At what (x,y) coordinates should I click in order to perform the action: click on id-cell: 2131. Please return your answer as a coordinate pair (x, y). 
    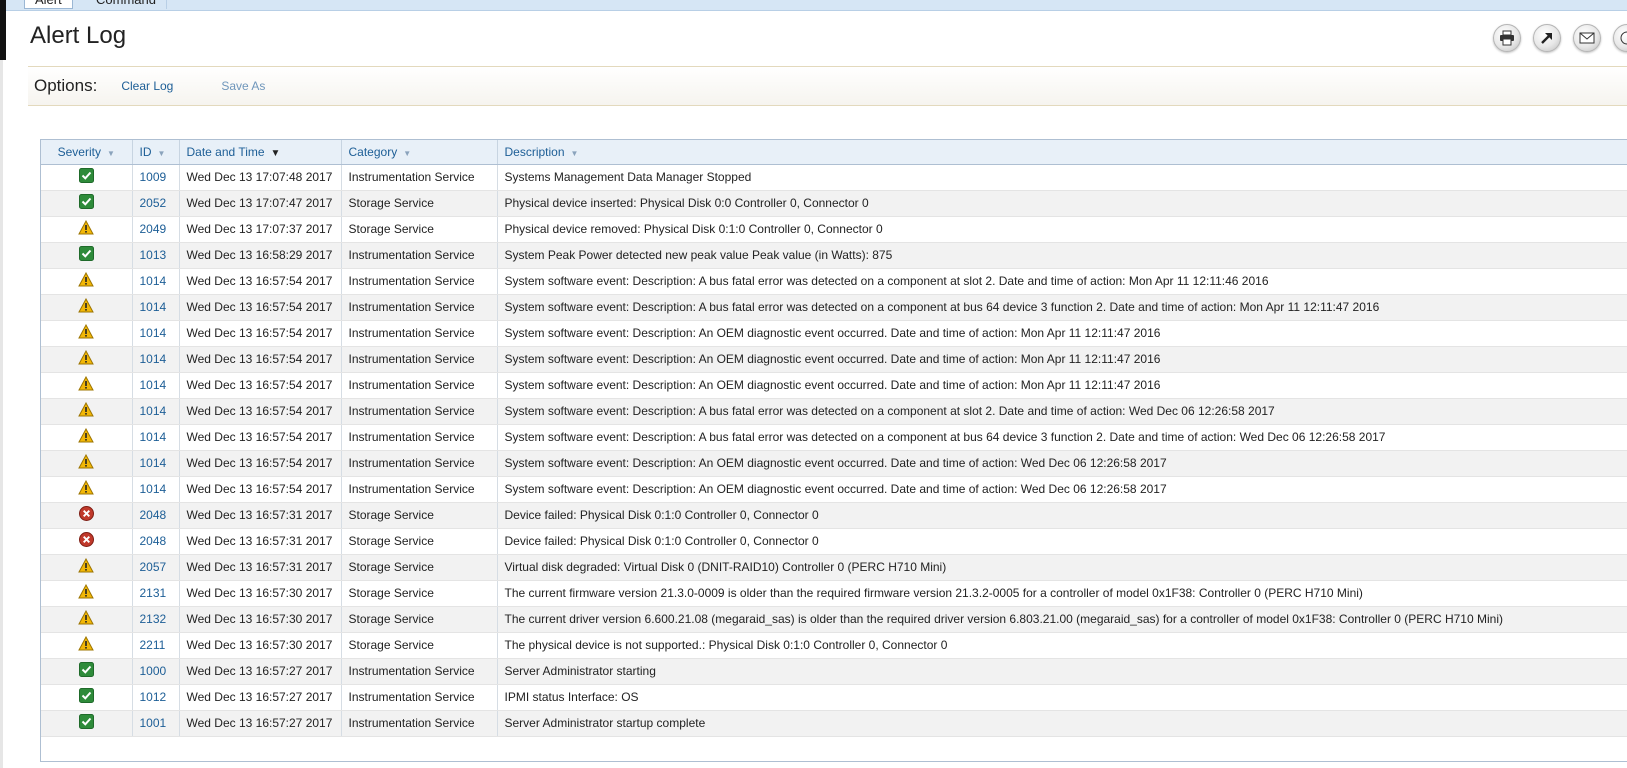
    Looking at the image, I should click on (156, 593).